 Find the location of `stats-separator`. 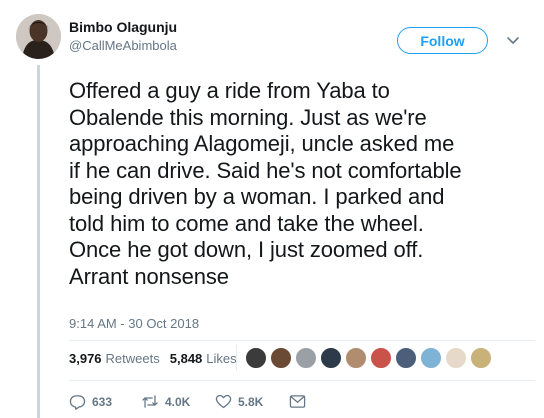

stats-separator is located at coordinates (236, 358).